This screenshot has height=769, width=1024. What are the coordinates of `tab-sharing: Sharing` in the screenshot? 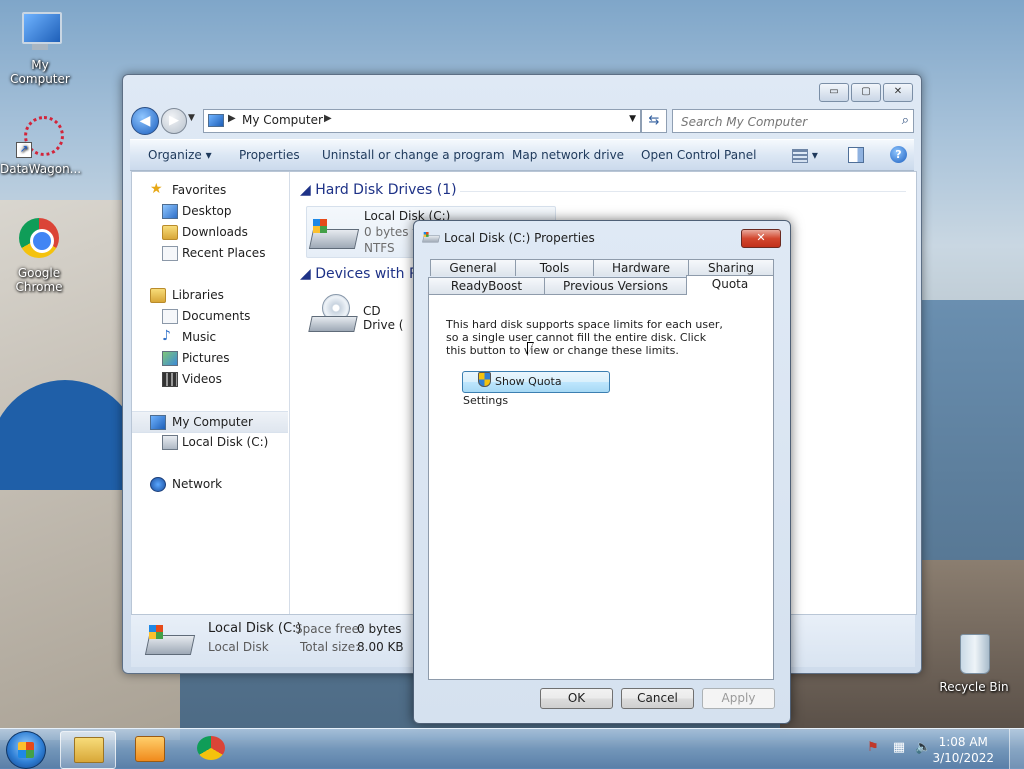 It's located at (731, 267).